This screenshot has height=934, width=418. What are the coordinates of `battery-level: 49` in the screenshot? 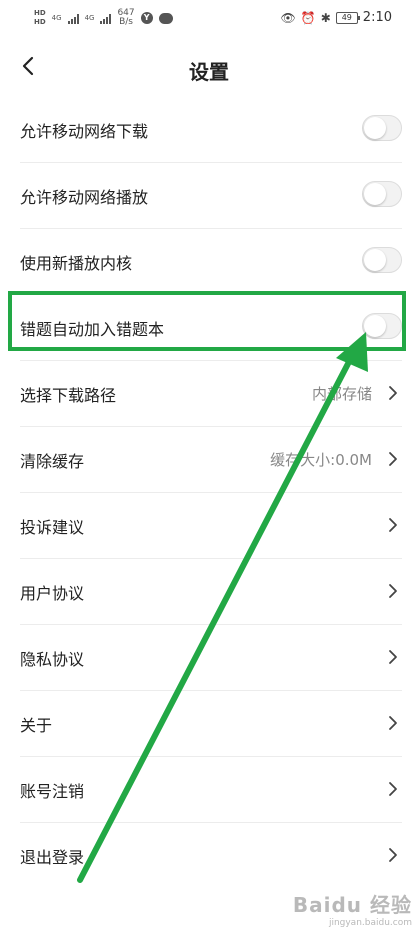 It's located at (346, 17).